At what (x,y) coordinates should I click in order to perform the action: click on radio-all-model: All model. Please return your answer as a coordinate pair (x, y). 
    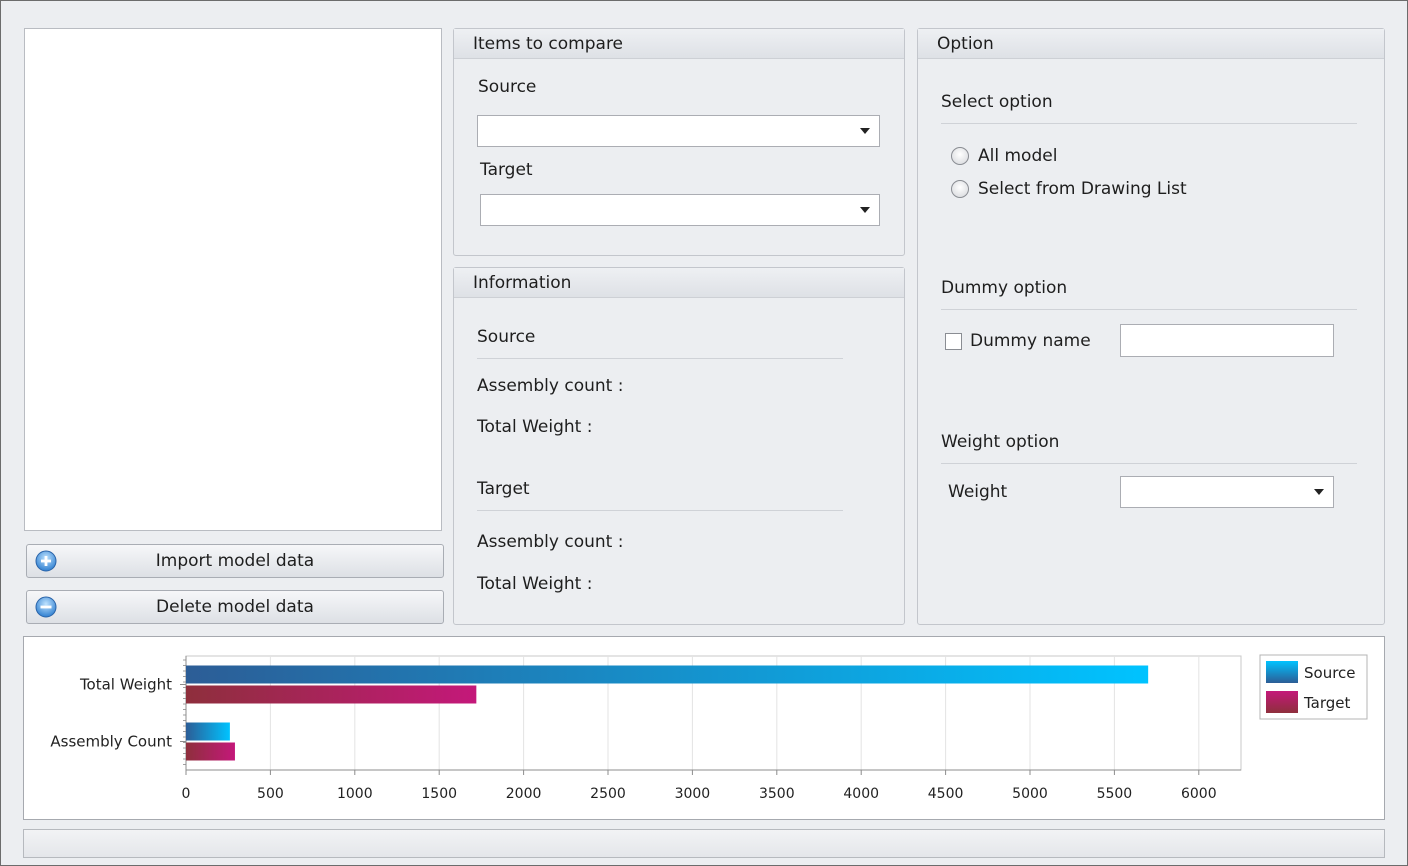
    Looking at the image, I should click on (1004, 156).